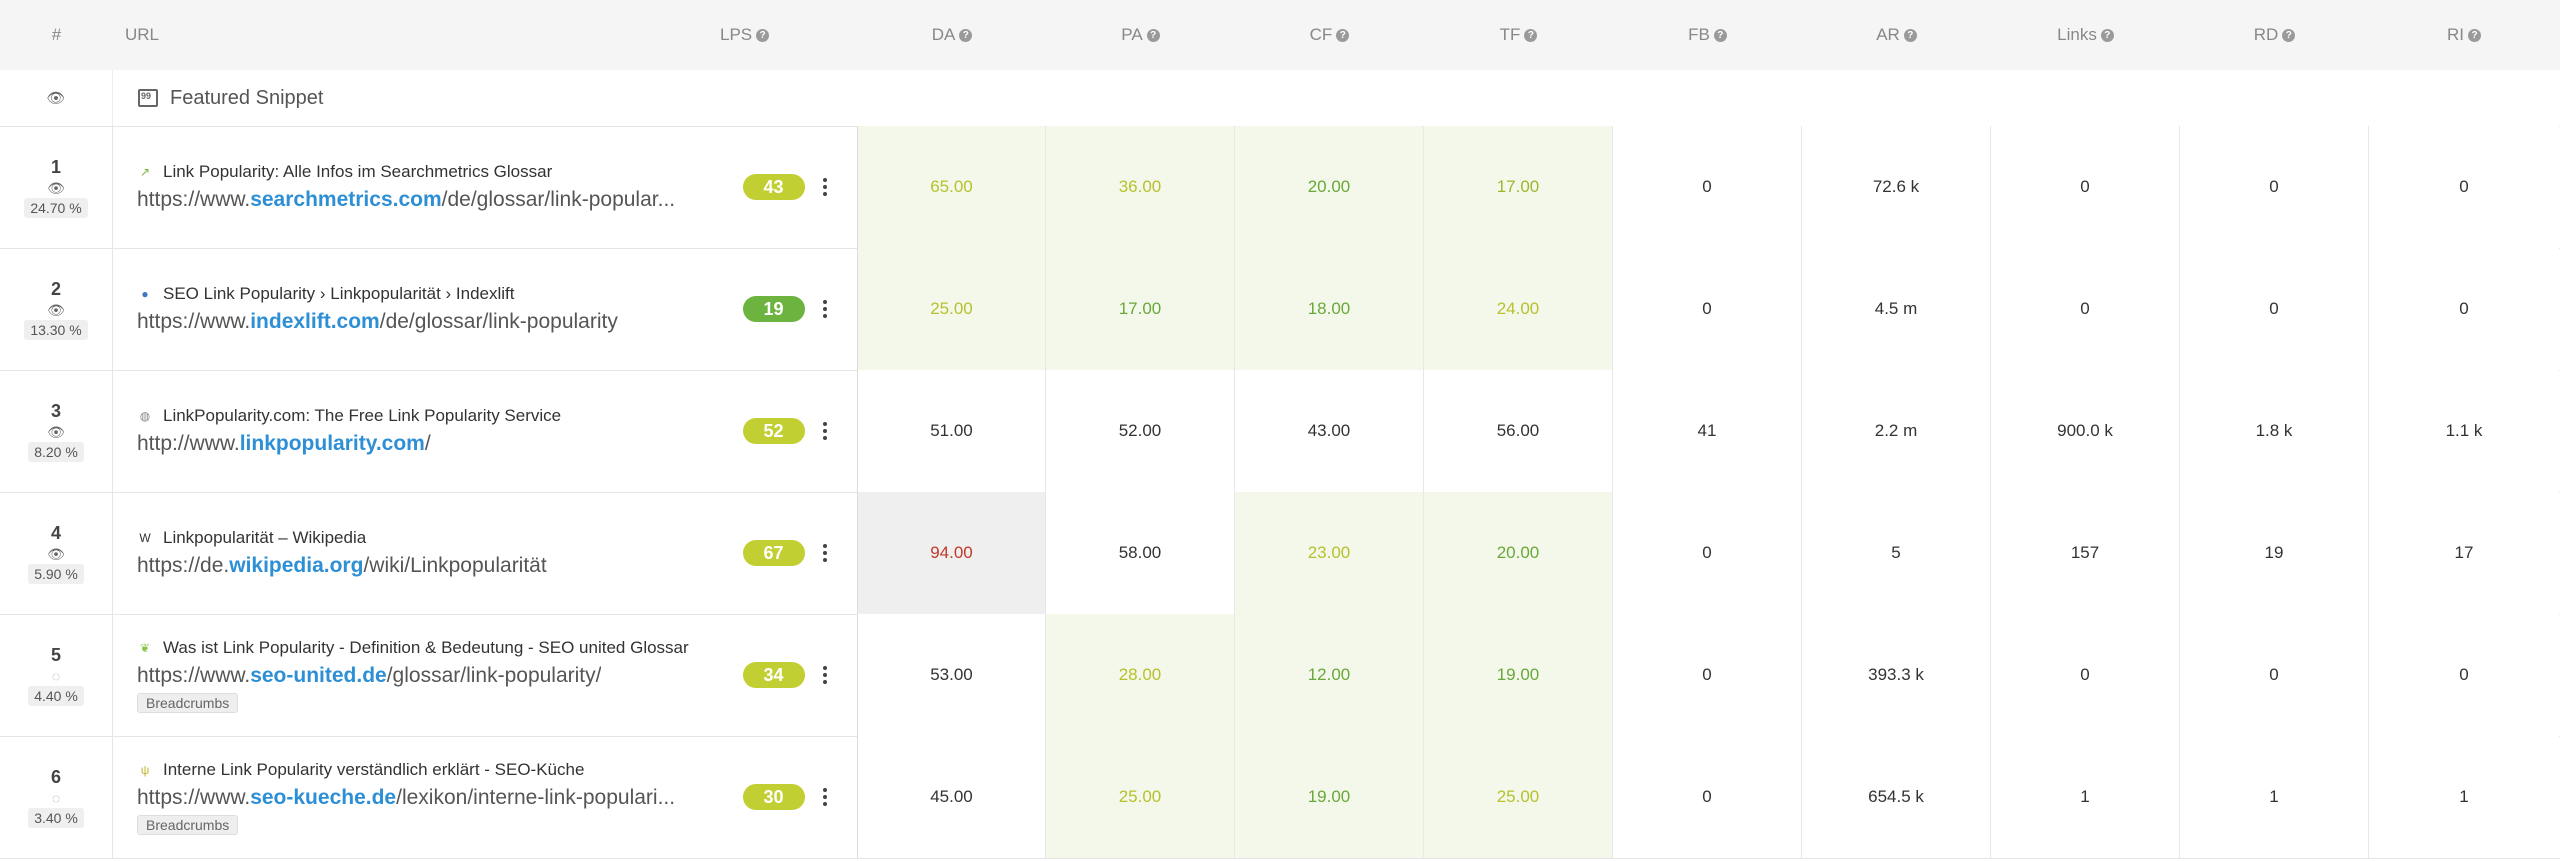 This screenshot has height=861, width=2560. I want to click on featured-visibility: 👁, so click(56, 98).